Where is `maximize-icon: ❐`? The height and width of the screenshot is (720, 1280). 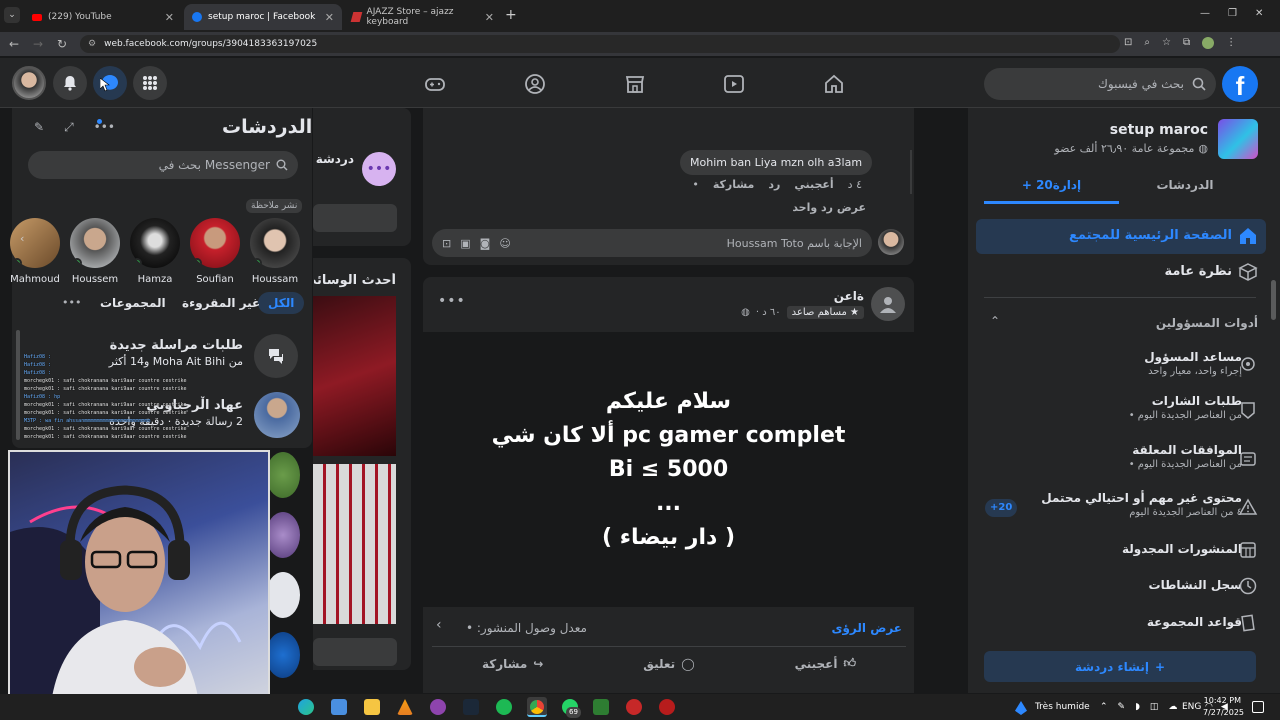 maximize-icon: ❐ is located at coordinates (1232, 13).